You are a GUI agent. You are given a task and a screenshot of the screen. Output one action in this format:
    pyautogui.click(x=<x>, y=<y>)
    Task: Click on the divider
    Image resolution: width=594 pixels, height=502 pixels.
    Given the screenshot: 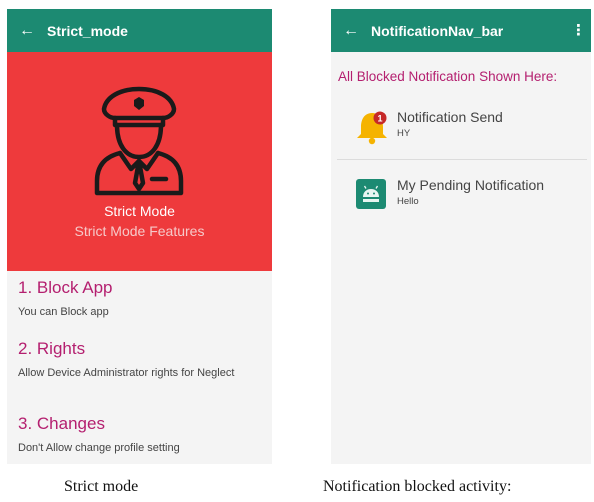 What is the action you would take?
    pyautogui.click(x=462, y=159)
    